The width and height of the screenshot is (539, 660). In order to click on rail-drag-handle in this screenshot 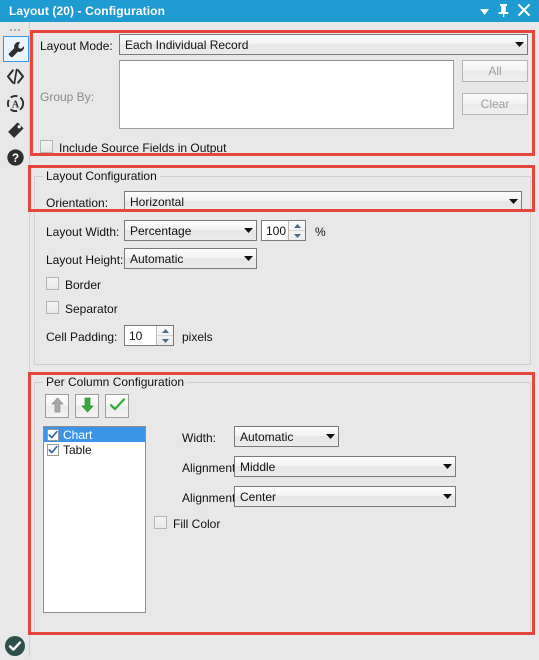, I will do `click(15, 30)`.